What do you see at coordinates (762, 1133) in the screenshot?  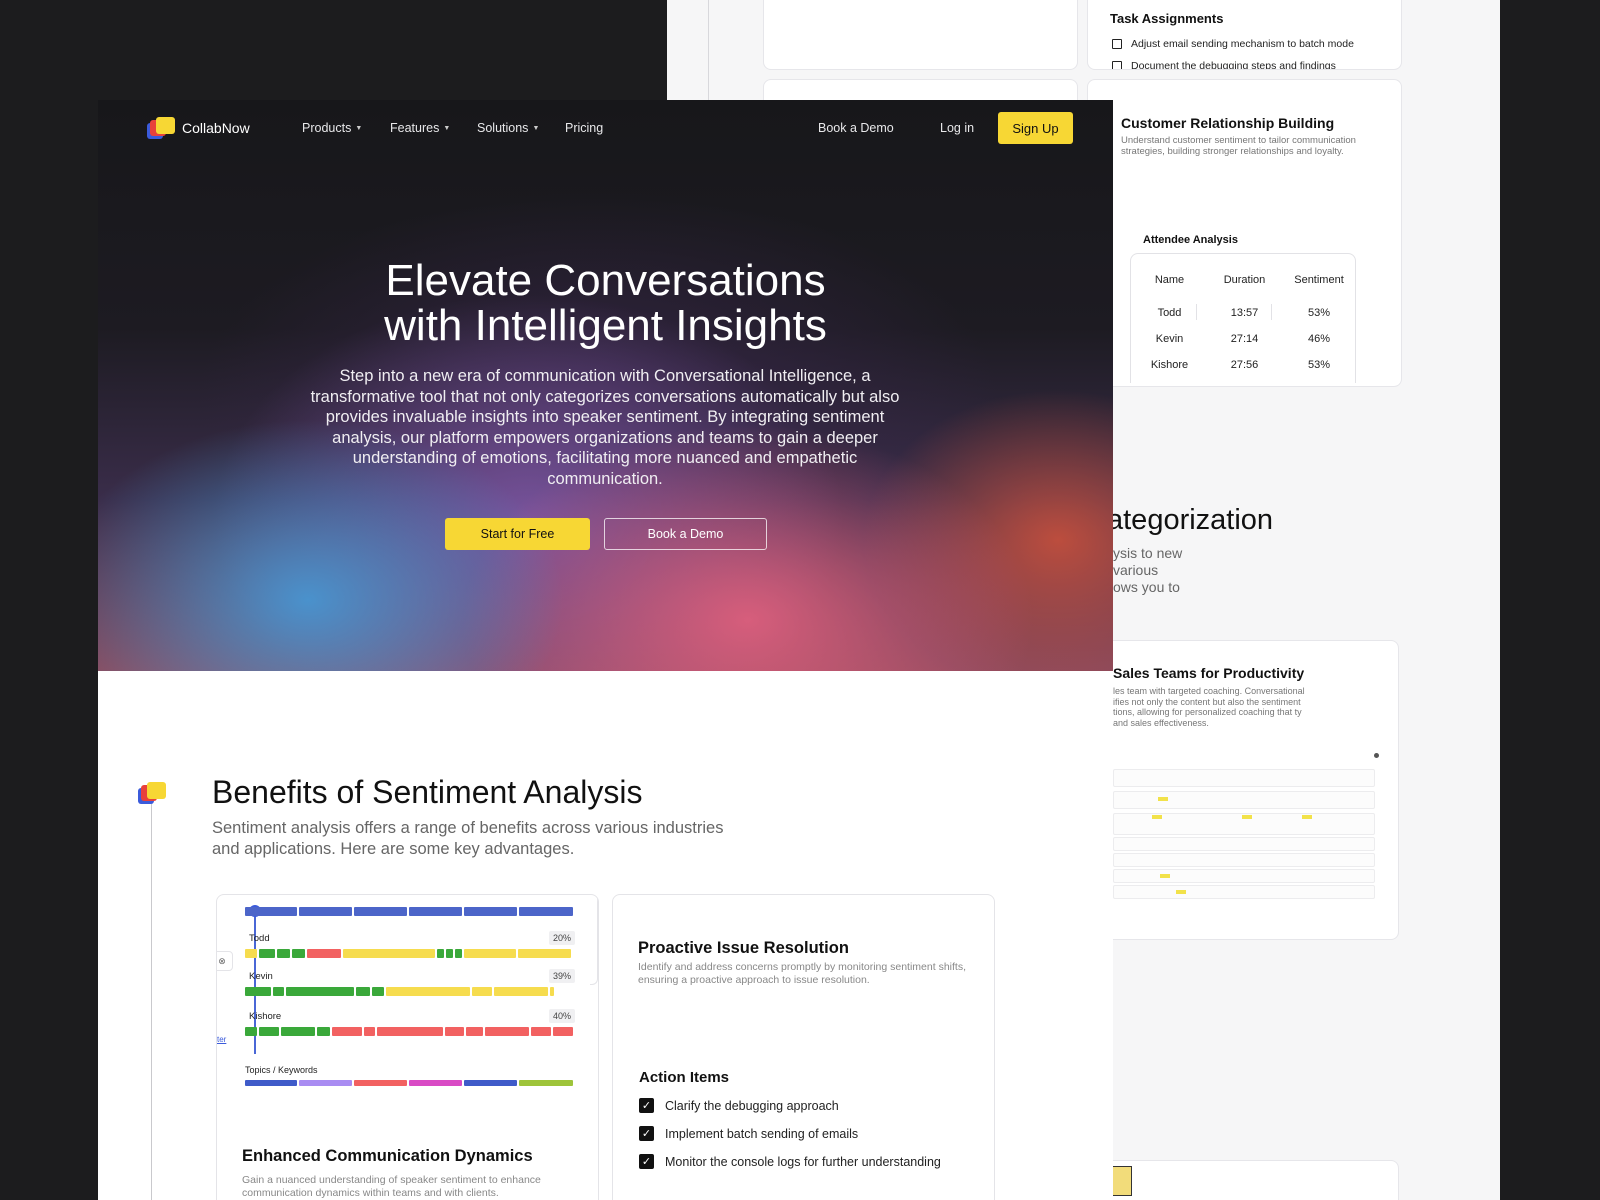 I see `action-label: Implement batch sending of emails` at bounding box center [762, 1133].